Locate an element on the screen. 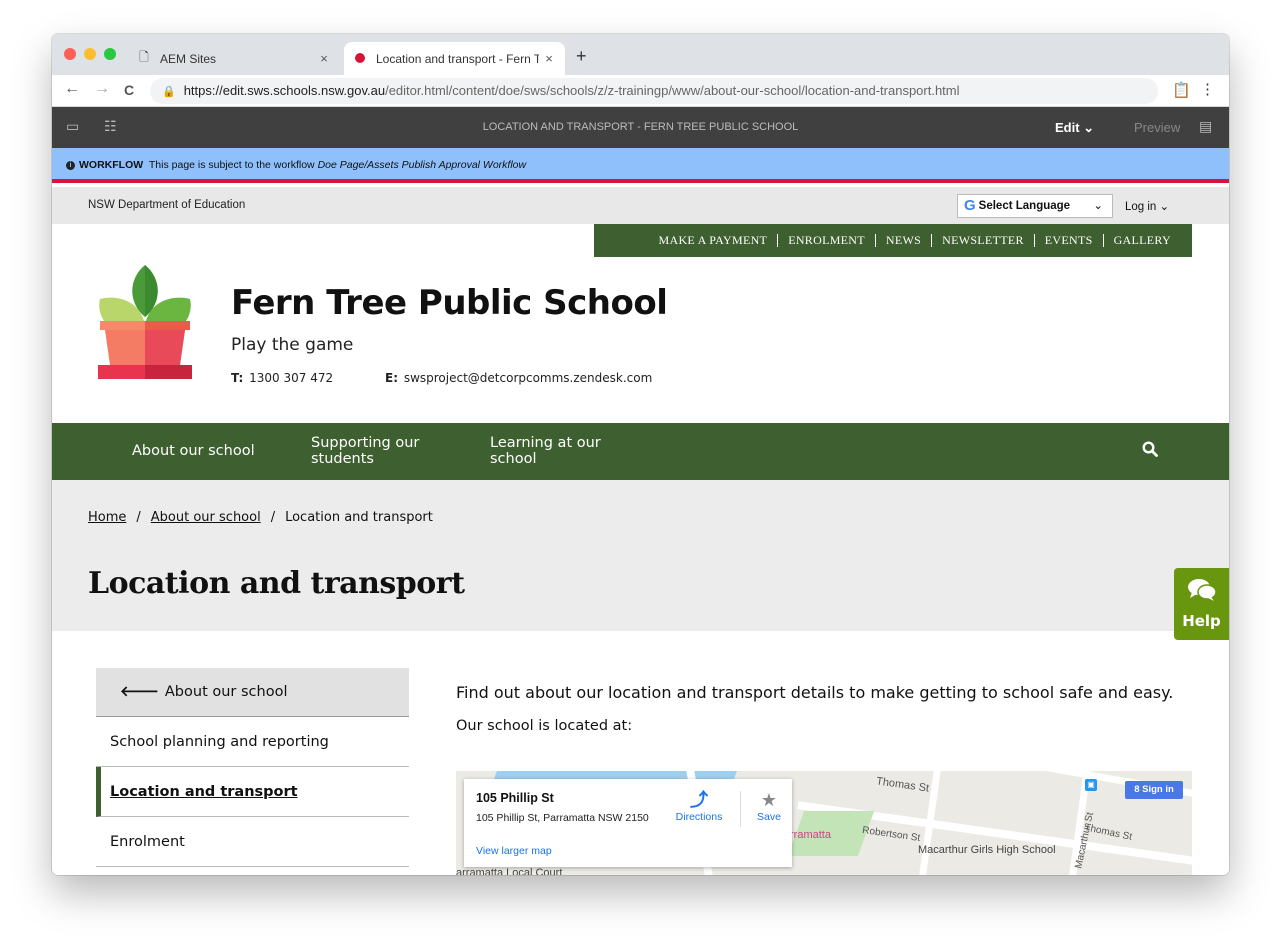 The height and width of the screenshot is (943, 1280). save-label: Save is located at coordinates (769, 817).